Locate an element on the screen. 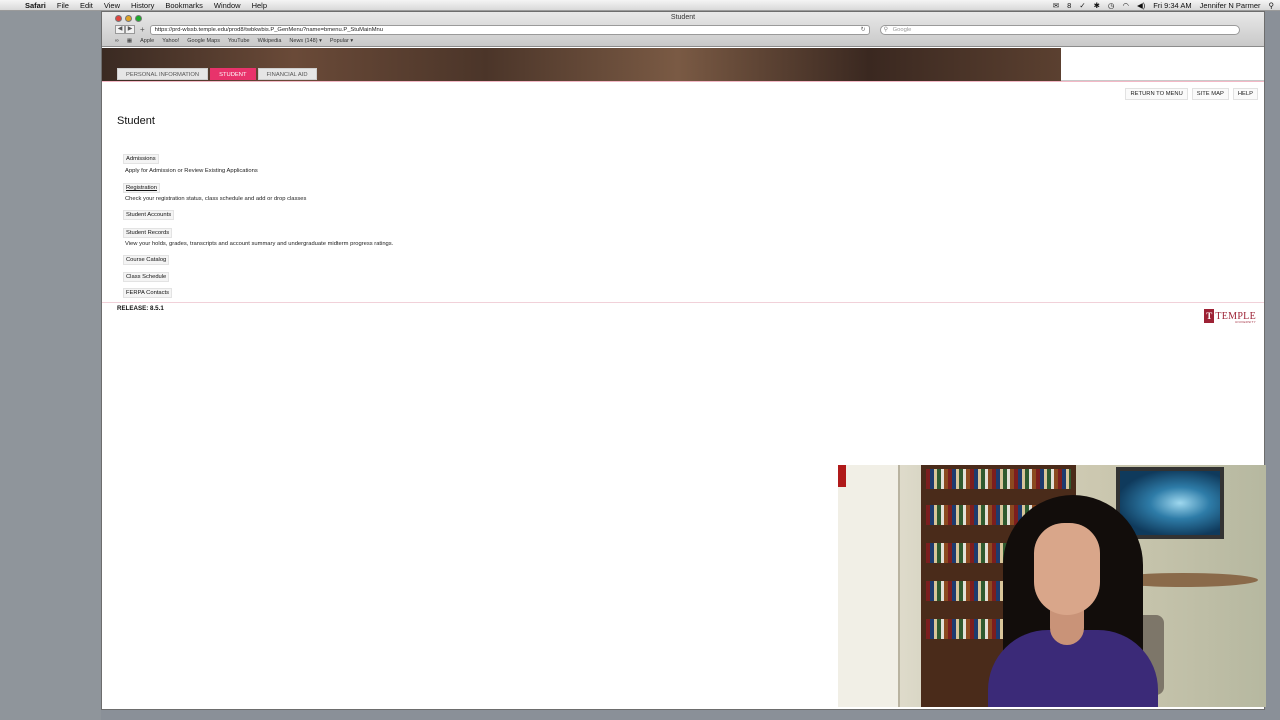 The height and width of the screenshot is (720, 1280). bookmark-wikipedia: Wikipedia is located at coordinates (270, 41).